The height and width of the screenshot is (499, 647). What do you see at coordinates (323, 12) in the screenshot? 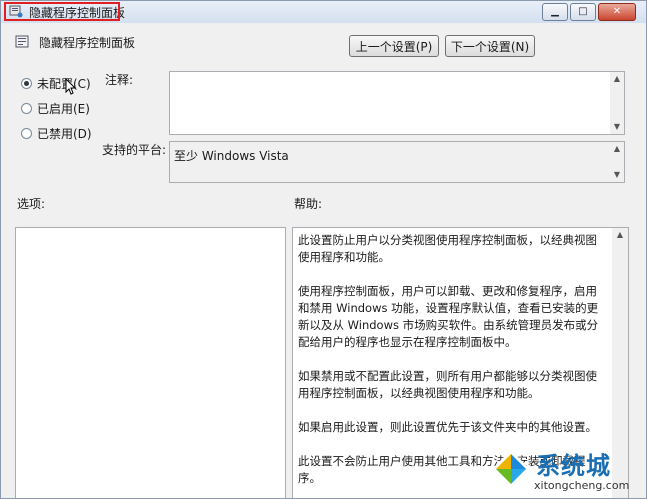
I see `title-bar: 隐藏程序控制面板 ▁ □ ✕` at bounding box center [323, 12].